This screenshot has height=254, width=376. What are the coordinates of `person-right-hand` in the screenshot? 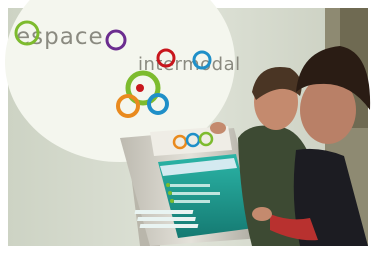 It's located at (262, 214).